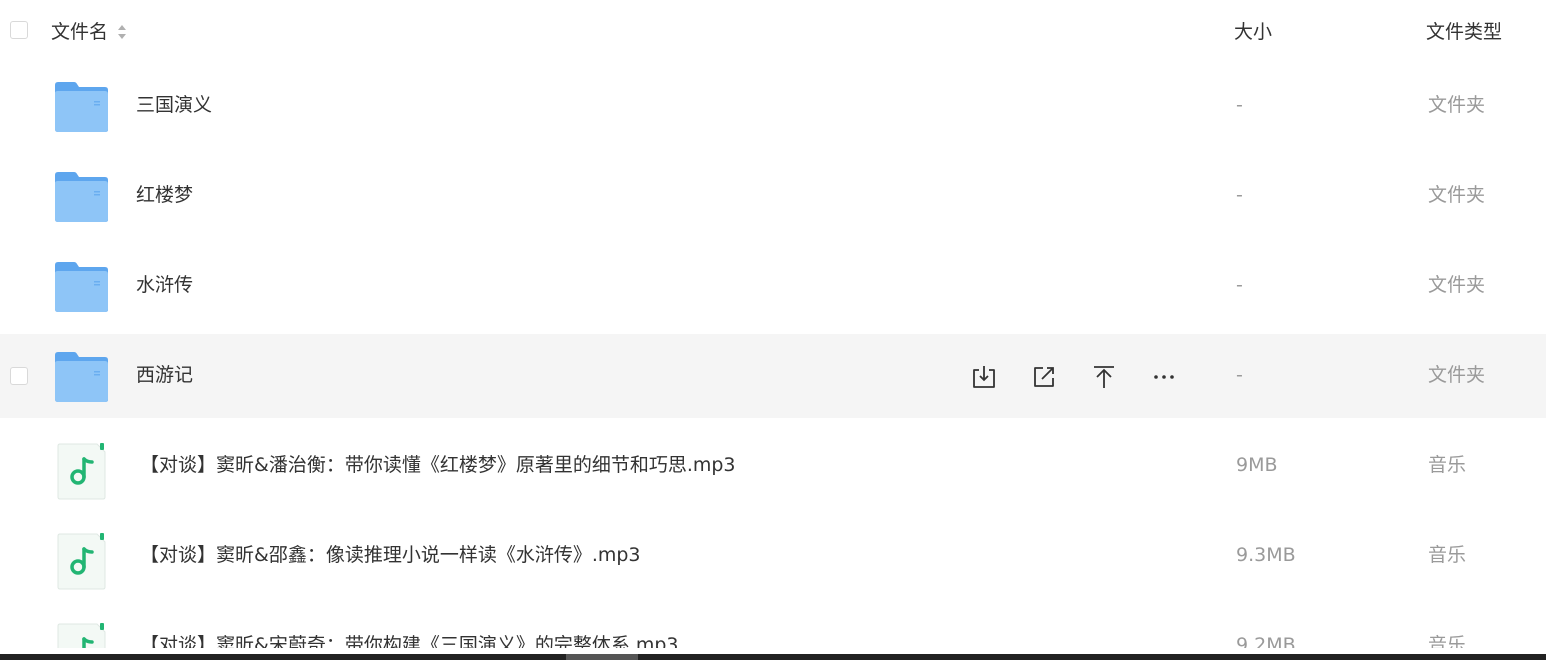 This screenshot has height=660, width=1546. I want to click on file-row: 【对谈】窦昕&宋蔚奇：带你构建《三国演义》的完整体系.mp3 9.2MB 音乐, so click(773, 626).